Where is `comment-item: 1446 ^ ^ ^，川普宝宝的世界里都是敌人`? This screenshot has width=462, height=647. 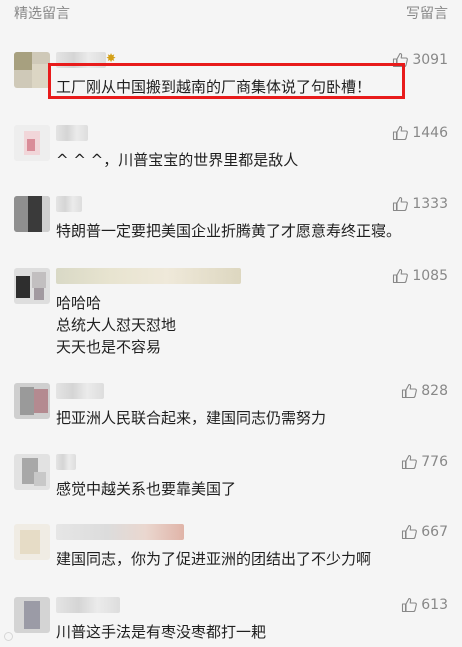
comment-item: 1446 ^ ^ ^，川普宝宝的世界里都是敌人 is located at coordinates (231, 150).